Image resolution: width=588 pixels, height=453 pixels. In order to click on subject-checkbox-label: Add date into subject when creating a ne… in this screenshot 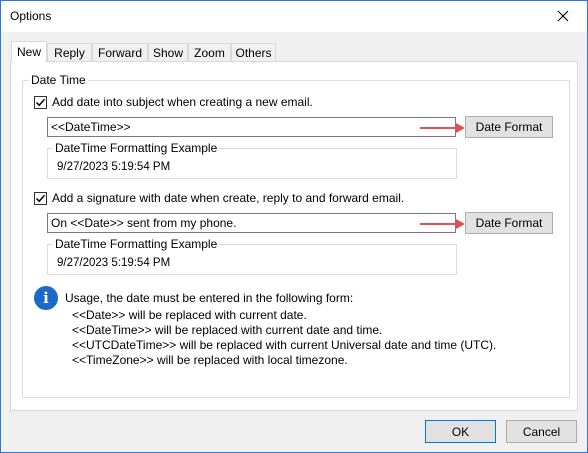, I will do `click(182, 102)`.